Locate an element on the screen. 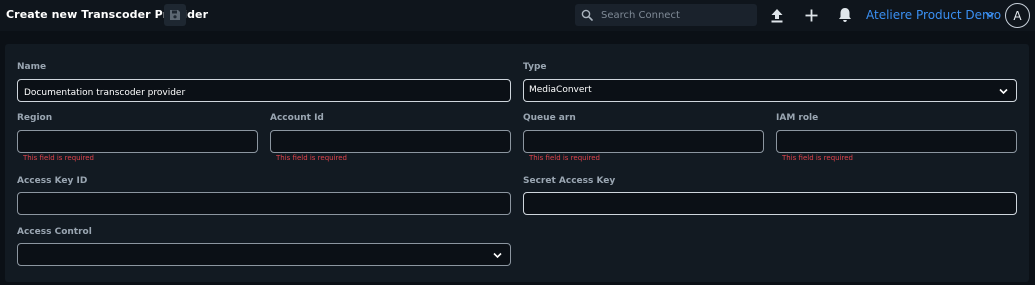 The image size is (1035, 285). account-id-input is located at coordinates (390, 144).